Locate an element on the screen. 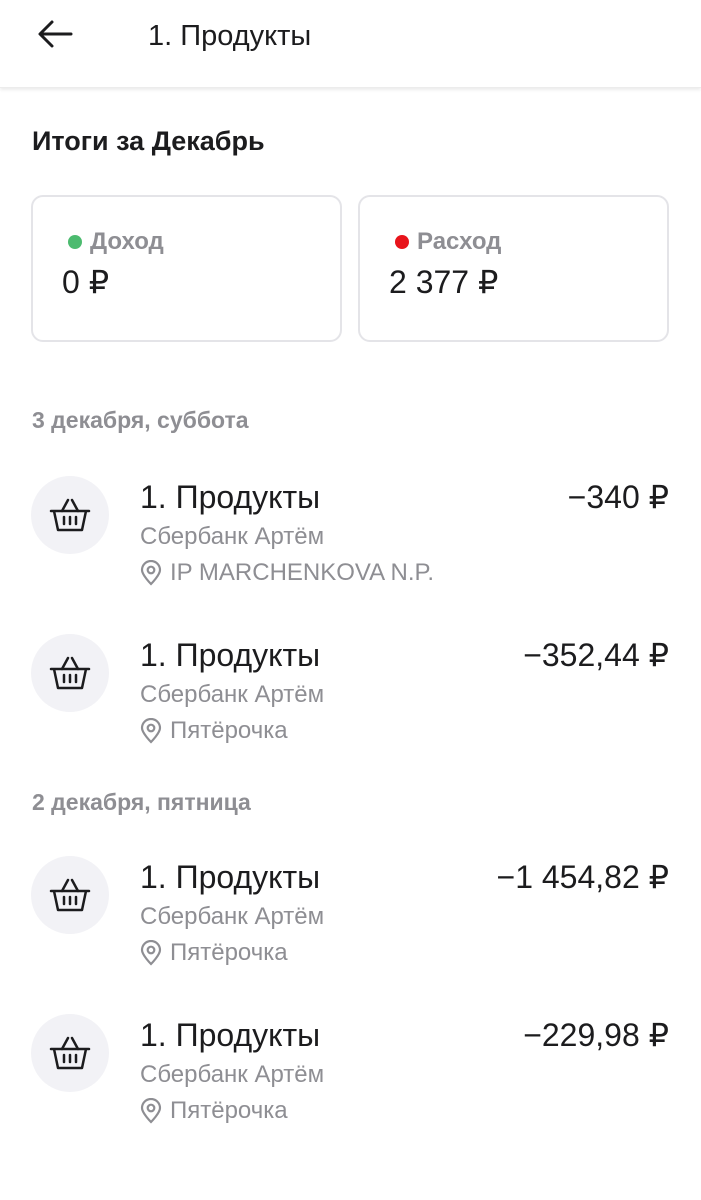 The height and width of the screenshot is (1200, 701). transaction-amount: −352,44 ₽ is located at coordinates (596, 655).